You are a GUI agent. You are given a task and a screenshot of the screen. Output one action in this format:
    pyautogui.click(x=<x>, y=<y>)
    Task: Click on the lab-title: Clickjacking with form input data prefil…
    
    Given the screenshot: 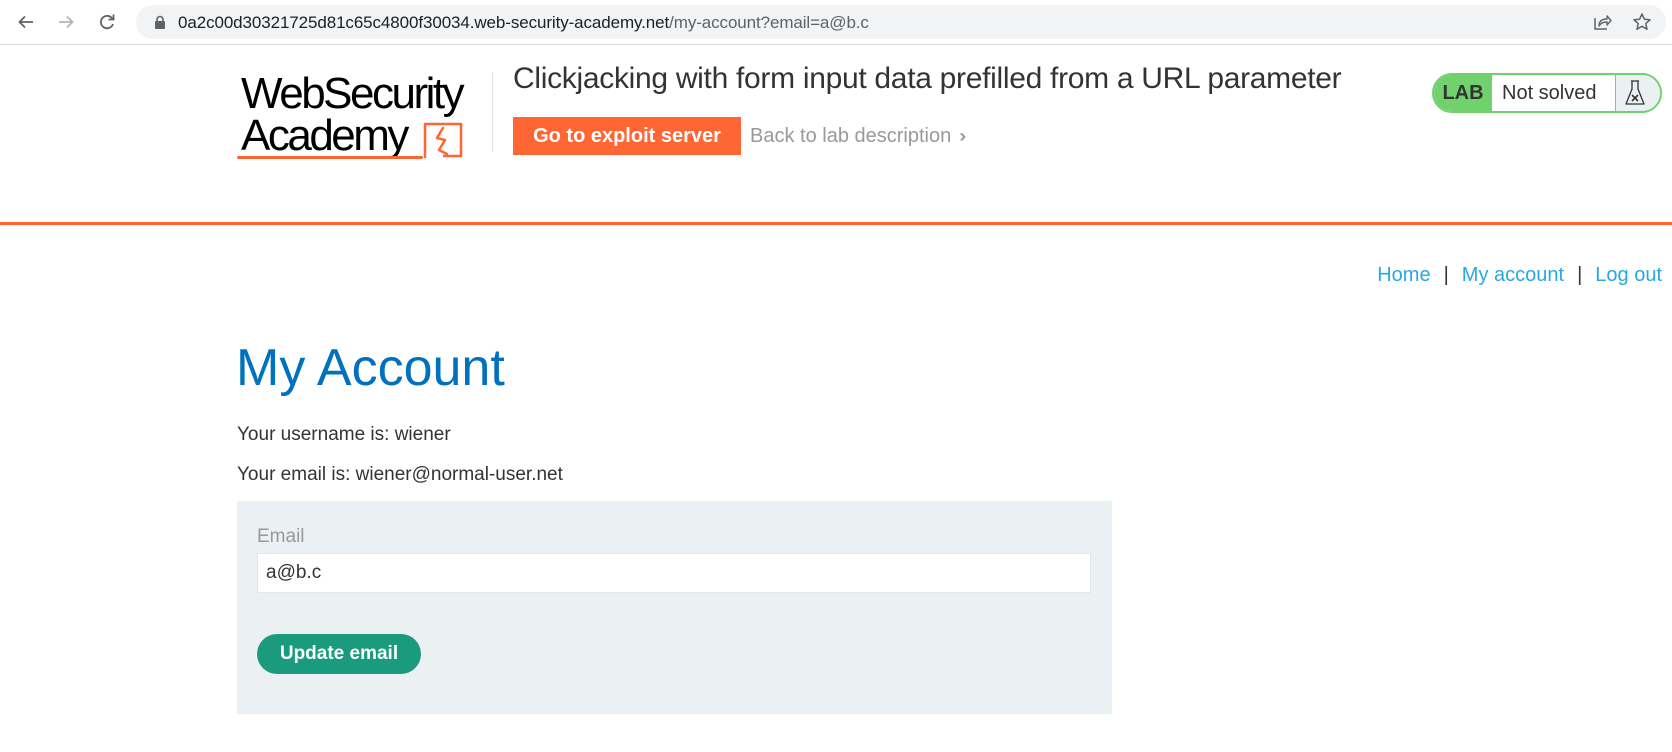 What is the action you would take?
    pyautogui.click(x=927, y=78)
    